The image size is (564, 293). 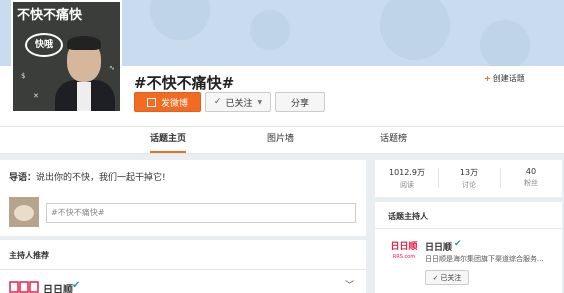 What do you see at coordinates (404, 253) in the screenshot?
I see `rrs-logo: 日日顺 RRS.com` at bounding box center [404, 253].